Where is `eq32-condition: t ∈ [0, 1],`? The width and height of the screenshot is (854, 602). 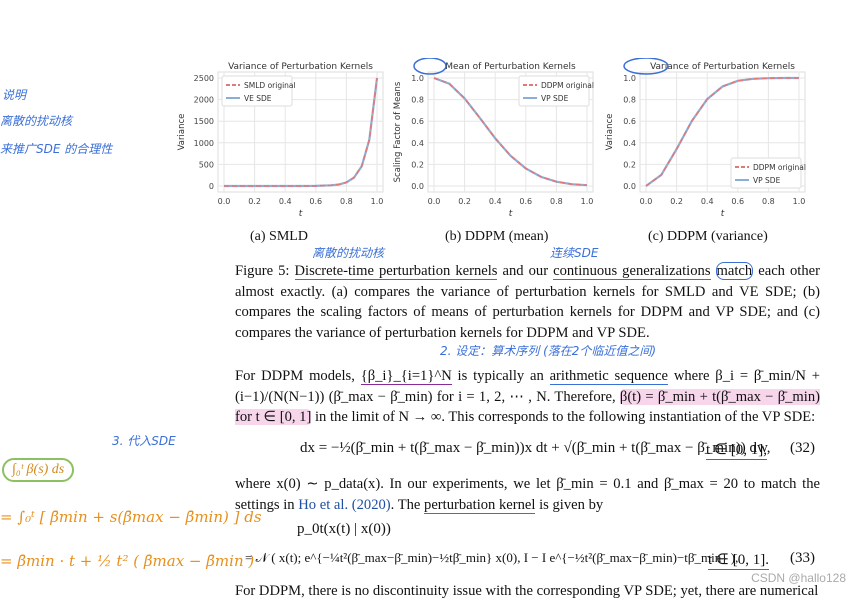
eq32-condition: t ∈ [0, 1], is located at coordinates (736, 451).